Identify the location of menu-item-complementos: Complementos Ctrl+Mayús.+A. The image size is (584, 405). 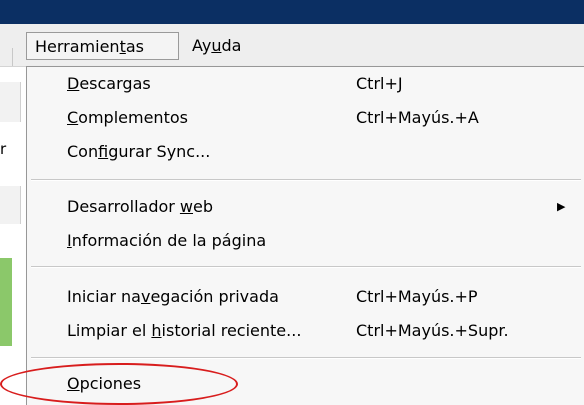
(305, 118).